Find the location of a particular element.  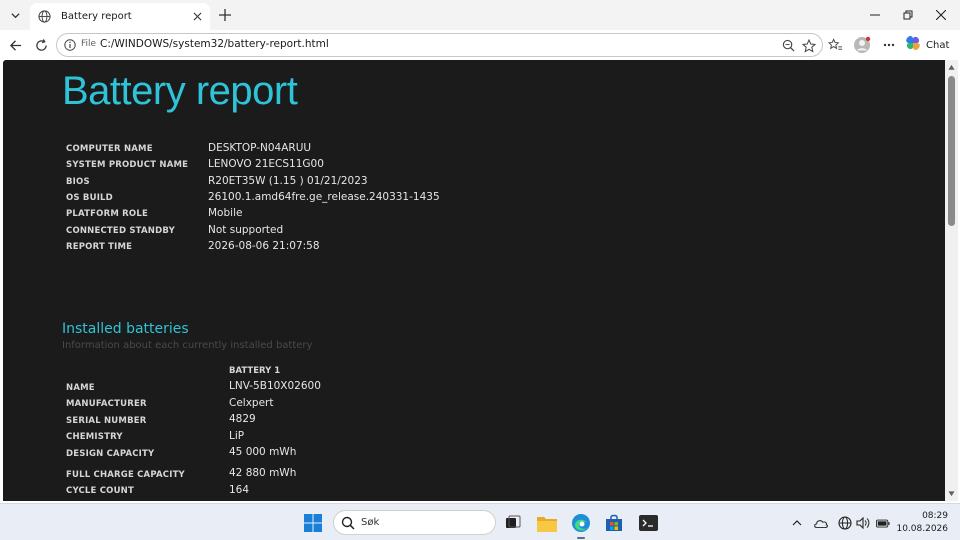

star-icon is located at coordinates (808, 45).